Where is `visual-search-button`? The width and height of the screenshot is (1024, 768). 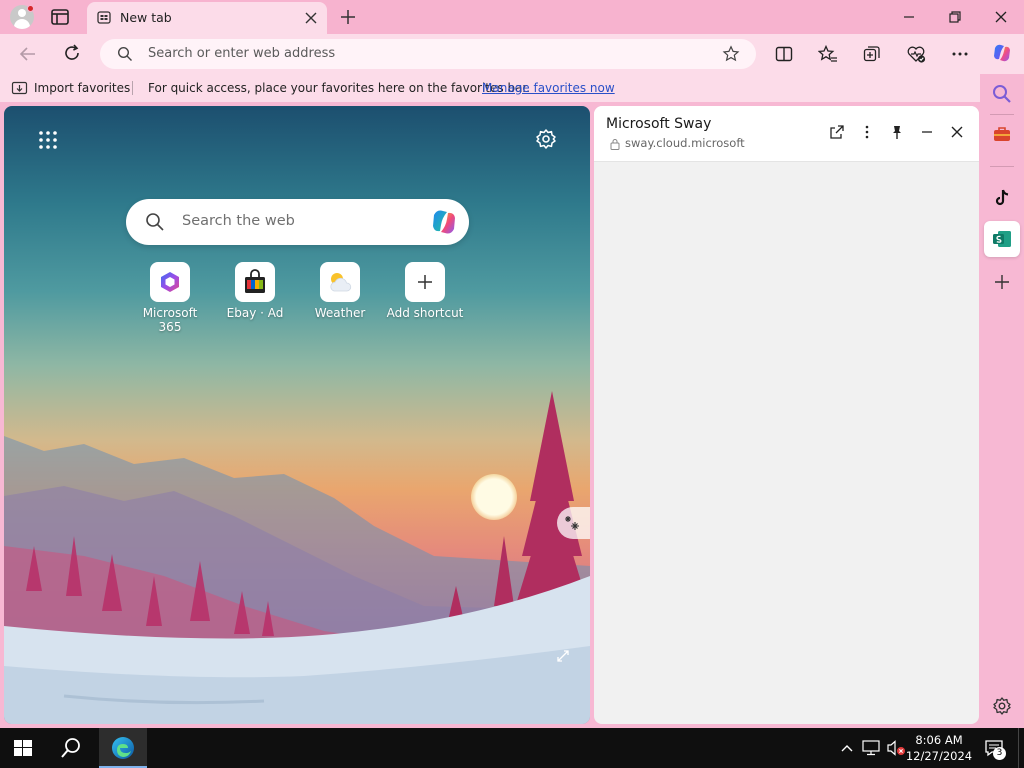
visual-search-button is located at coordinates (573, 523).